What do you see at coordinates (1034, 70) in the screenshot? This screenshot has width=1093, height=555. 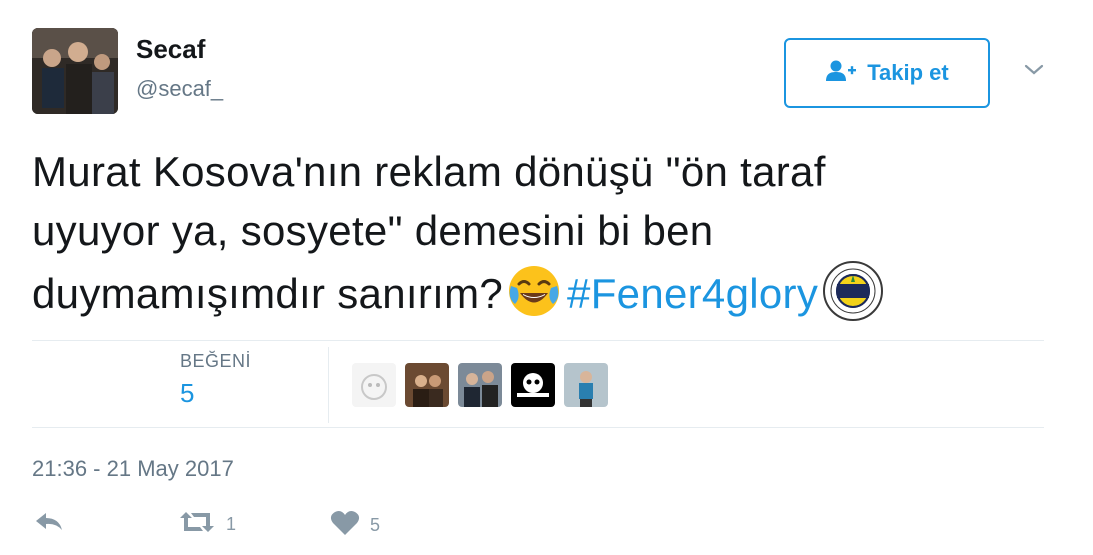 I see `chevron-down-icon` at bounding box center [1034, 70].